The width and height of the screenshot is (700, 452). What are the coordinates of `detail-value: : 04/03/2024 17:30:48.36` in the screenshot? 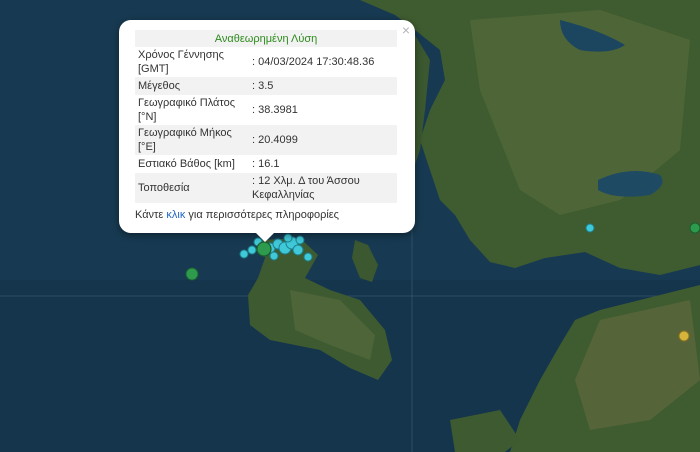 It's located at (313, 62).